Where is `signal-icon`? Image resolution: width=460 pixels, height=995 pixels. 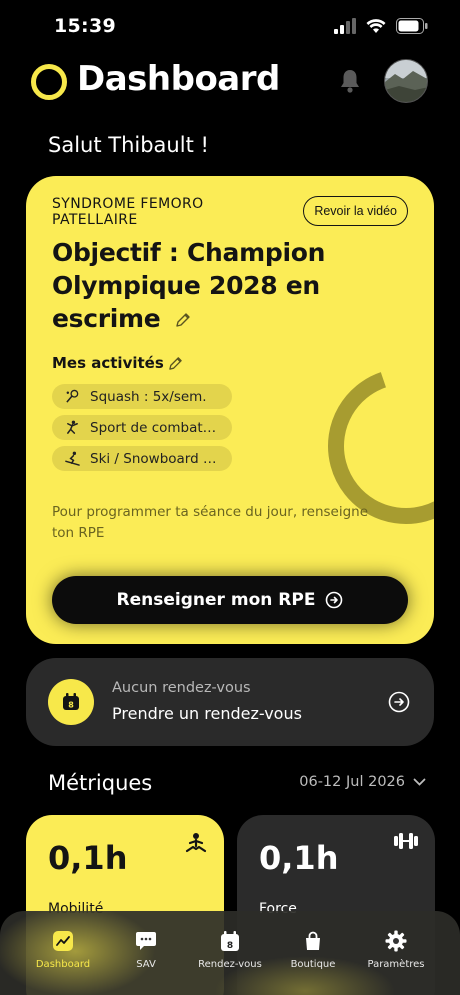
signal-icon is located at coordinates (345, 26).